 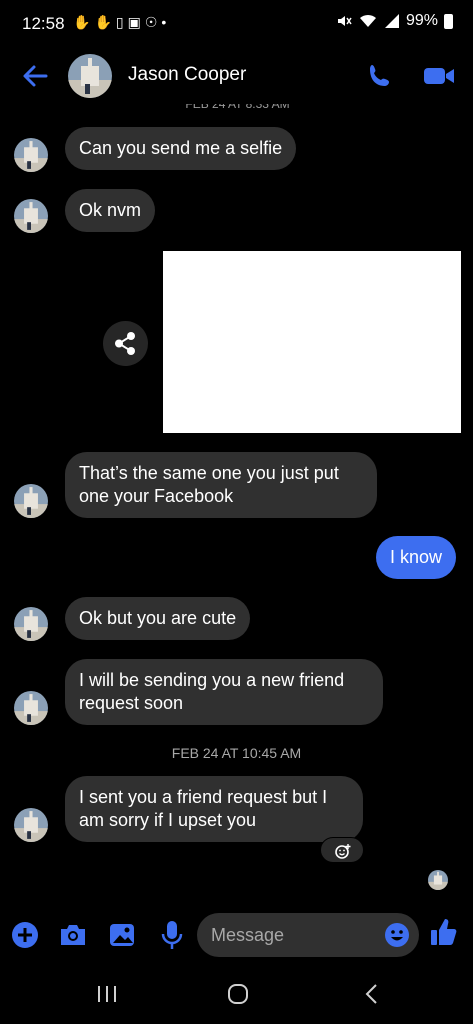 What do you see at coordinates (43, 23) in the screenshot?
I see `status-time: 12:58` at bounding box center [43, 23].